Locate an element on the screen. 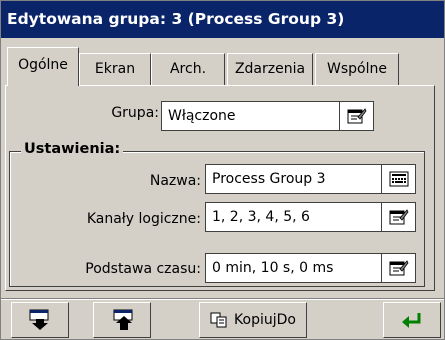 The width and height of the screenshot is (445, 340). group-field: Włączone is located at coordinates (267, 116).